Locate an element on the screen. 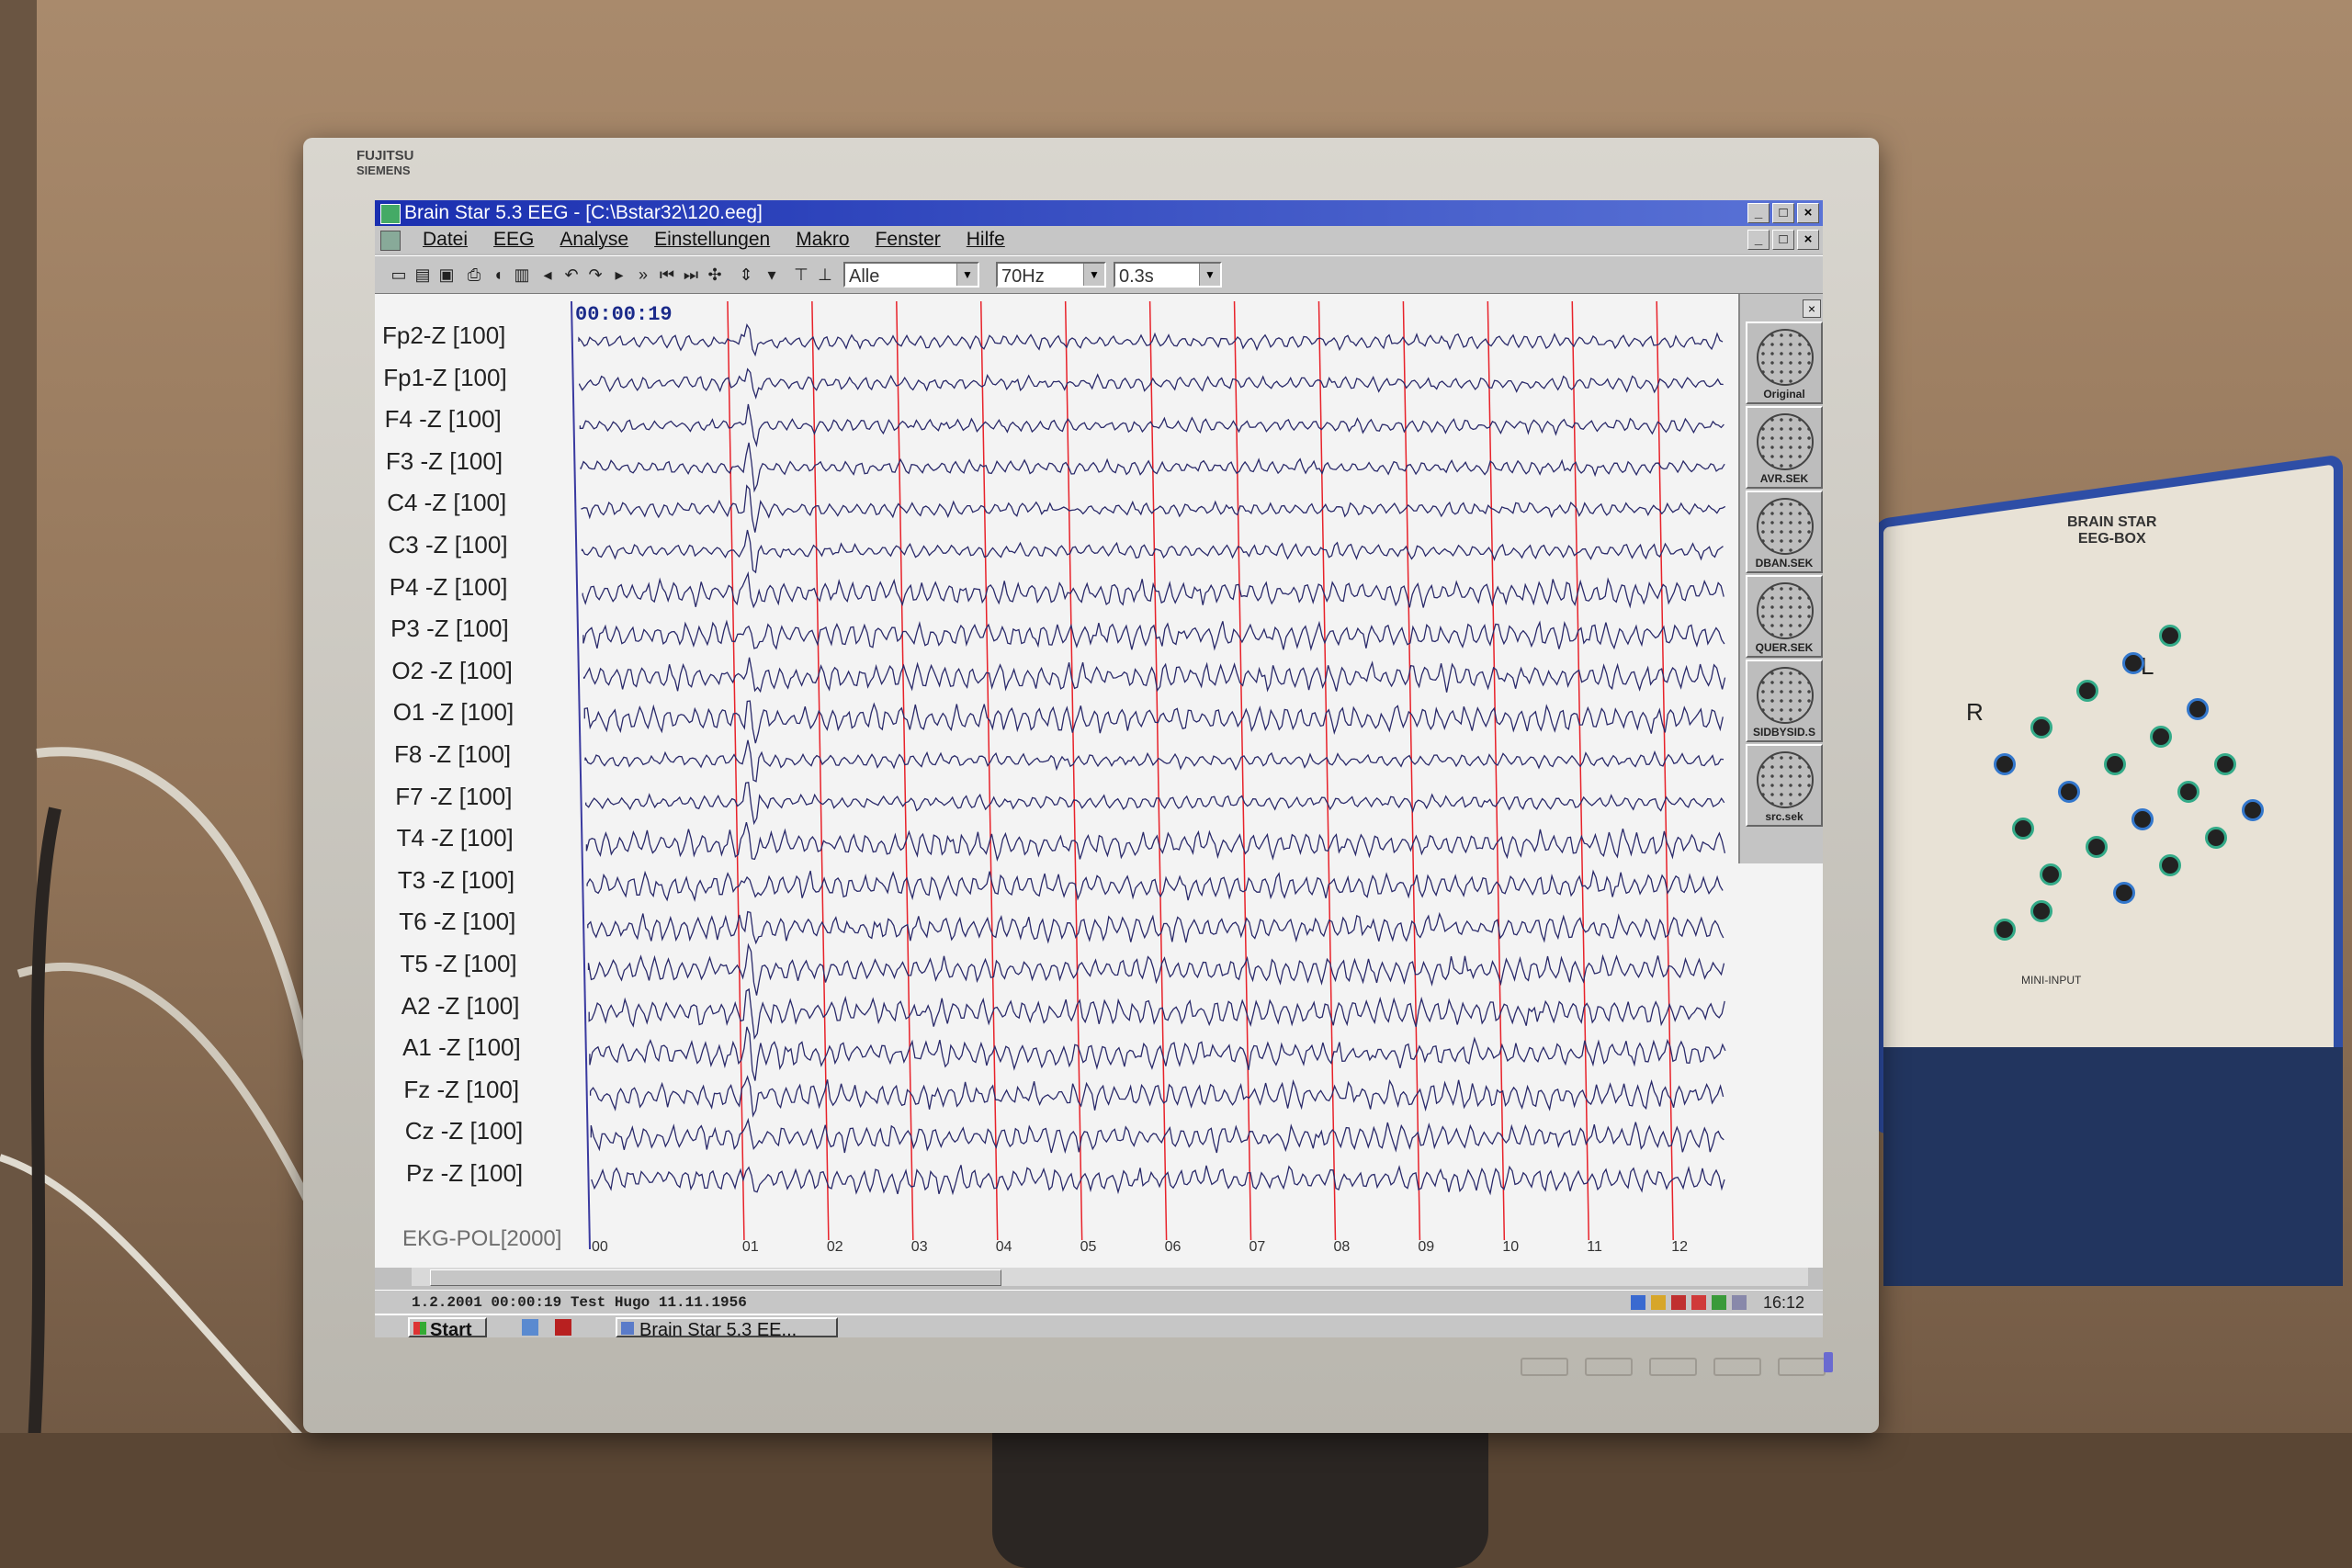  save-icon: ▣ is located at coordinates (447, 275).